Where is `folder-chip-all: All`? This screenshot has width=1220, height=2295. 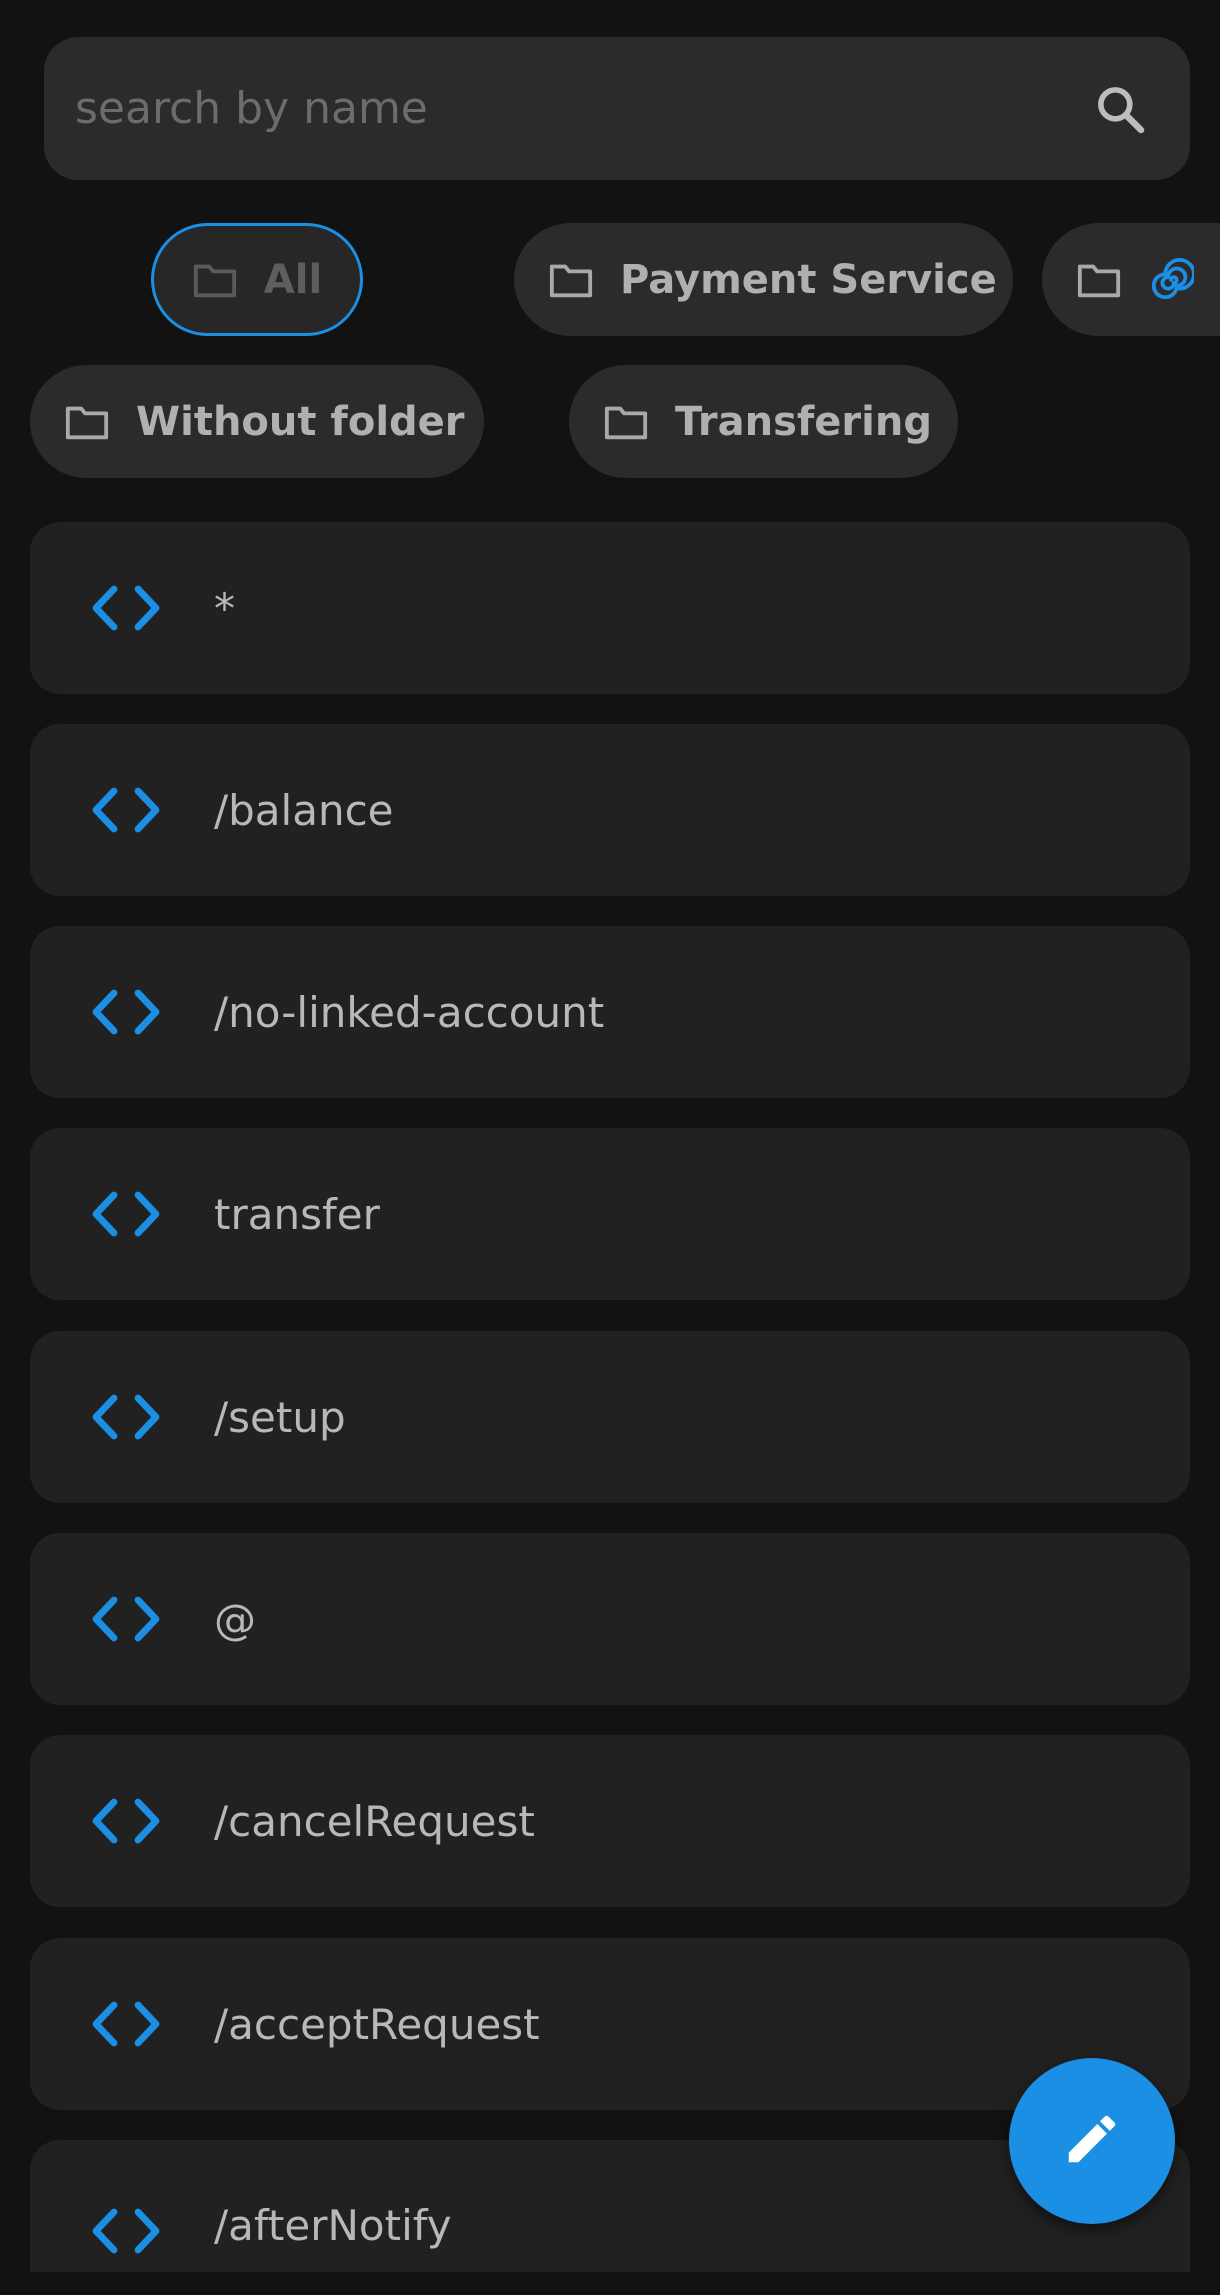 folder-chip-all: All is located at coordinates (257, 279).